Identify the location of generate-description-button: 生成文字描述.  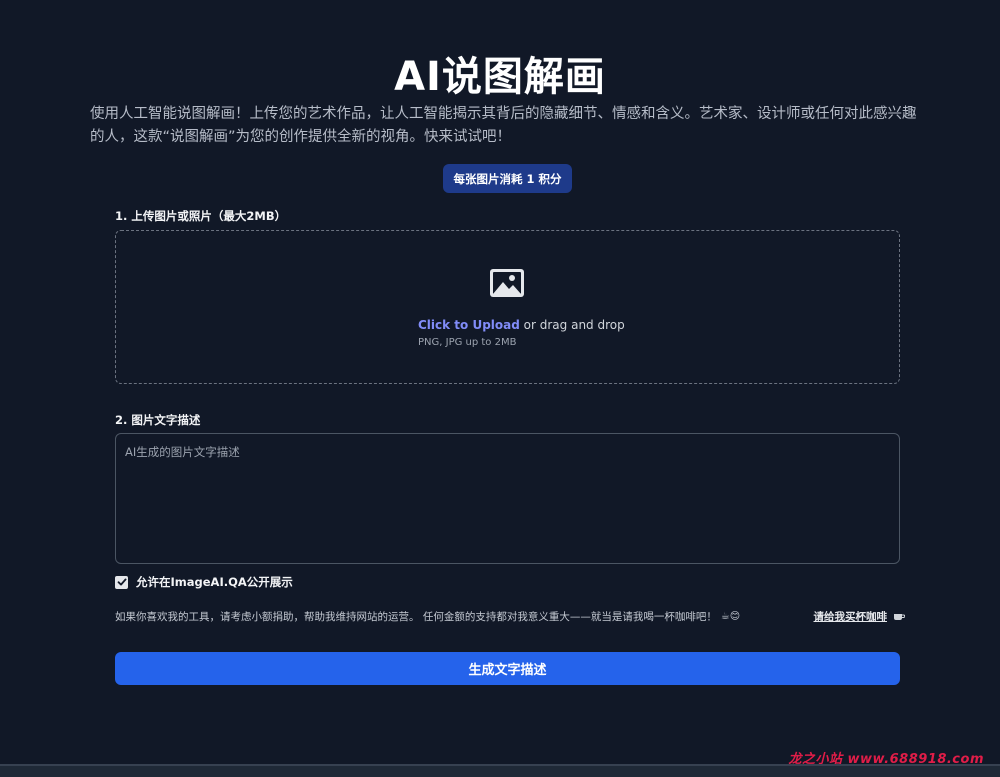
(507, 668).